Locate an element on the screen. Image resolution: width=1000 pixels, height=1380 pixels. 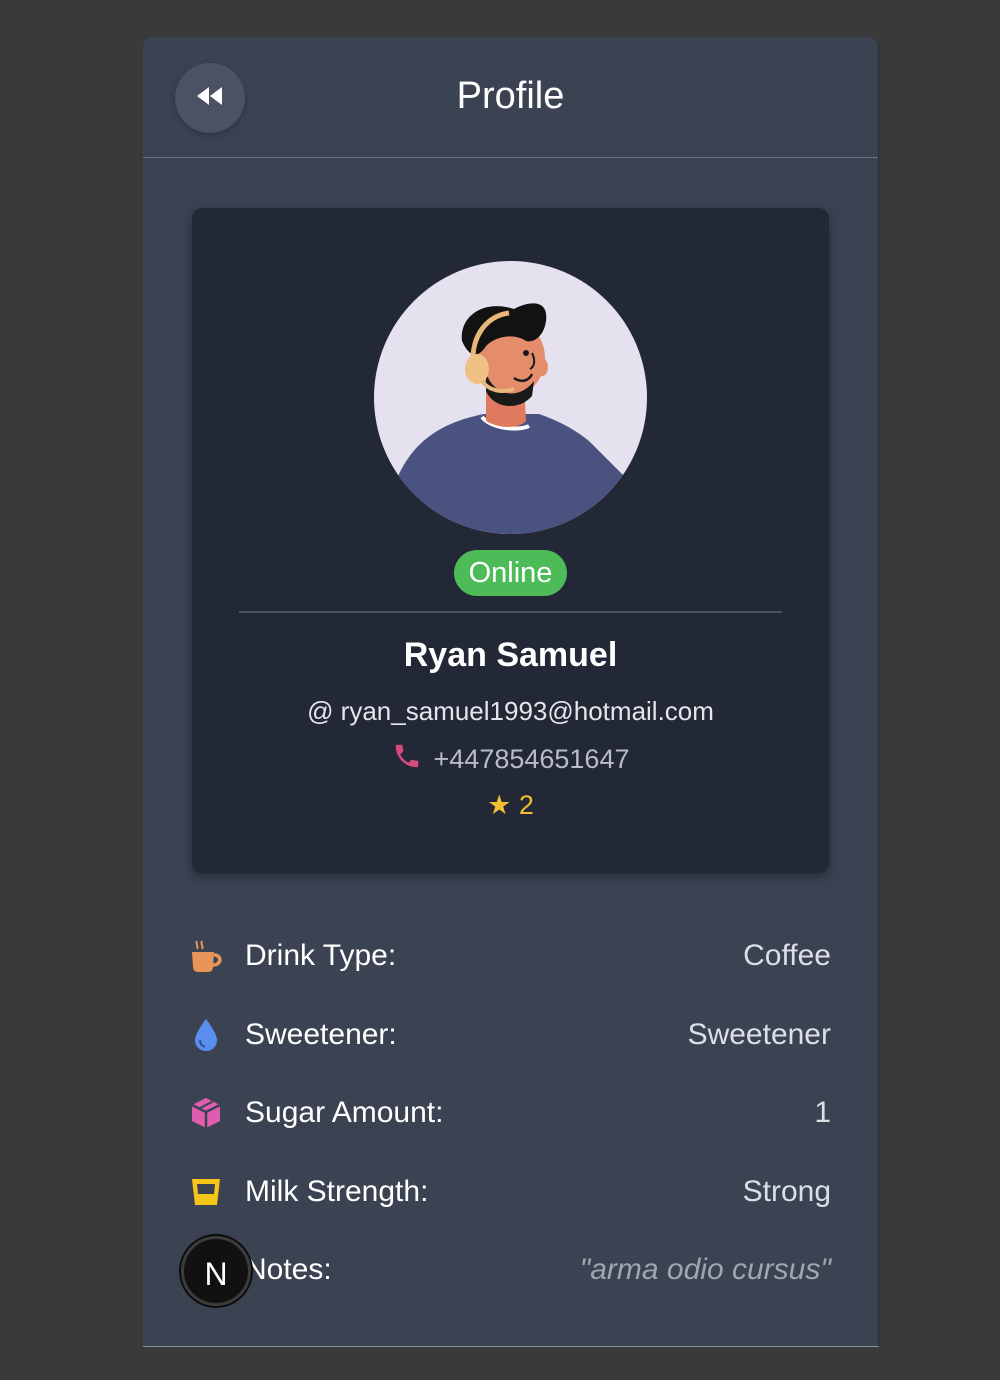
user-email: @ ryan_samuel1993@hotmail.com is located at coordinates (510, 711).